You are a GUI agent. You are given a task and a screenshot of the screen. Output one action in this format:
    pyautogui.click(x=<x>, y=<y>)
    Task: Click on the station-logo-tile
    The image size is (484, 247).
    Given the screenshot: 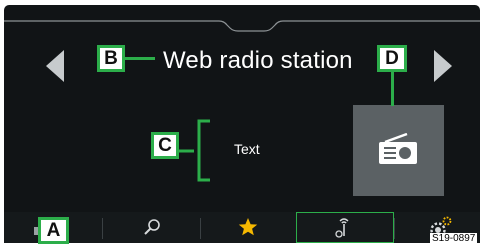 What is the action you would take?
    pyautogui.click(x=398, y=150)
    